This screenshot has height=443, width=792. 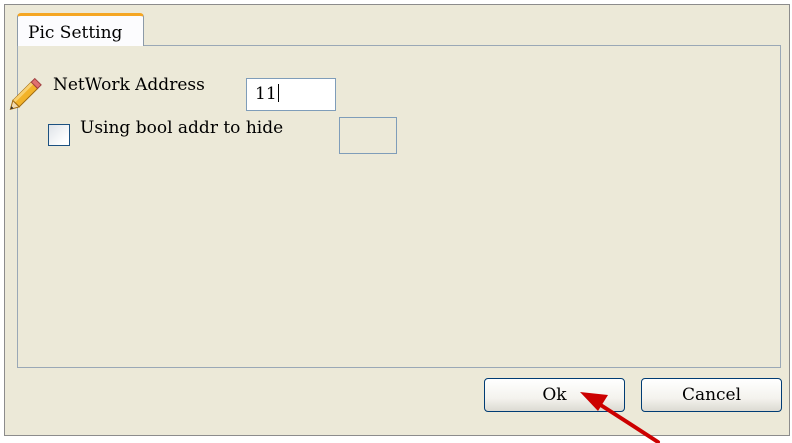 I want to click on bool-hide-label: Using bool addr to hide, so click(x=182, y=128).